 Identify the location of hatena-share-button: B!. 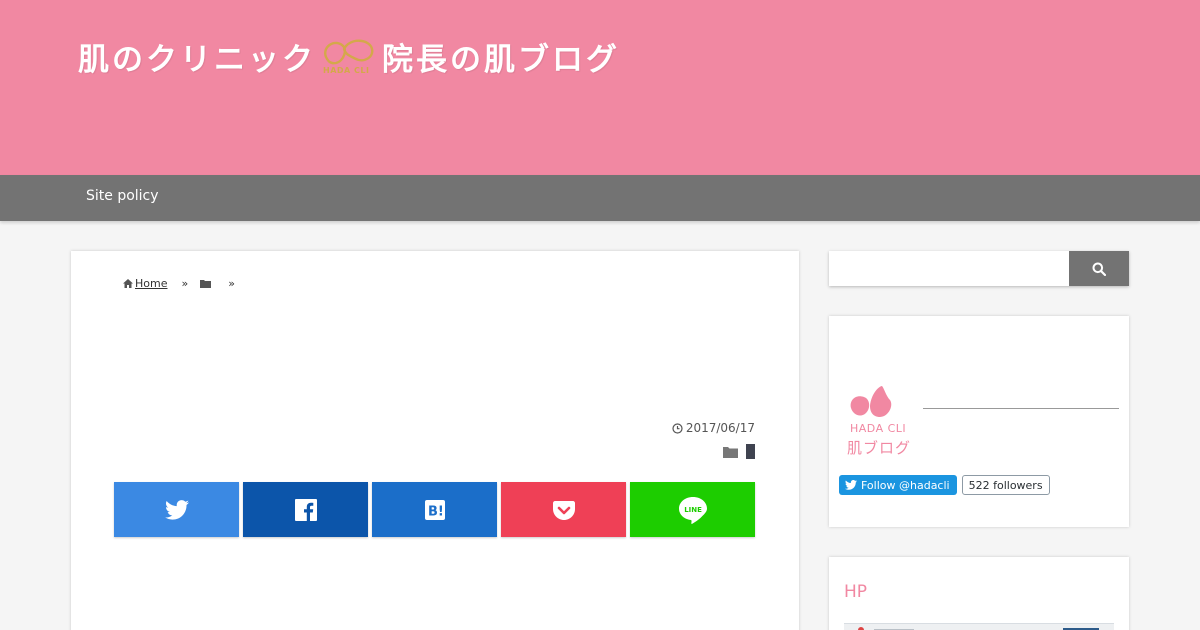
(434, 509).